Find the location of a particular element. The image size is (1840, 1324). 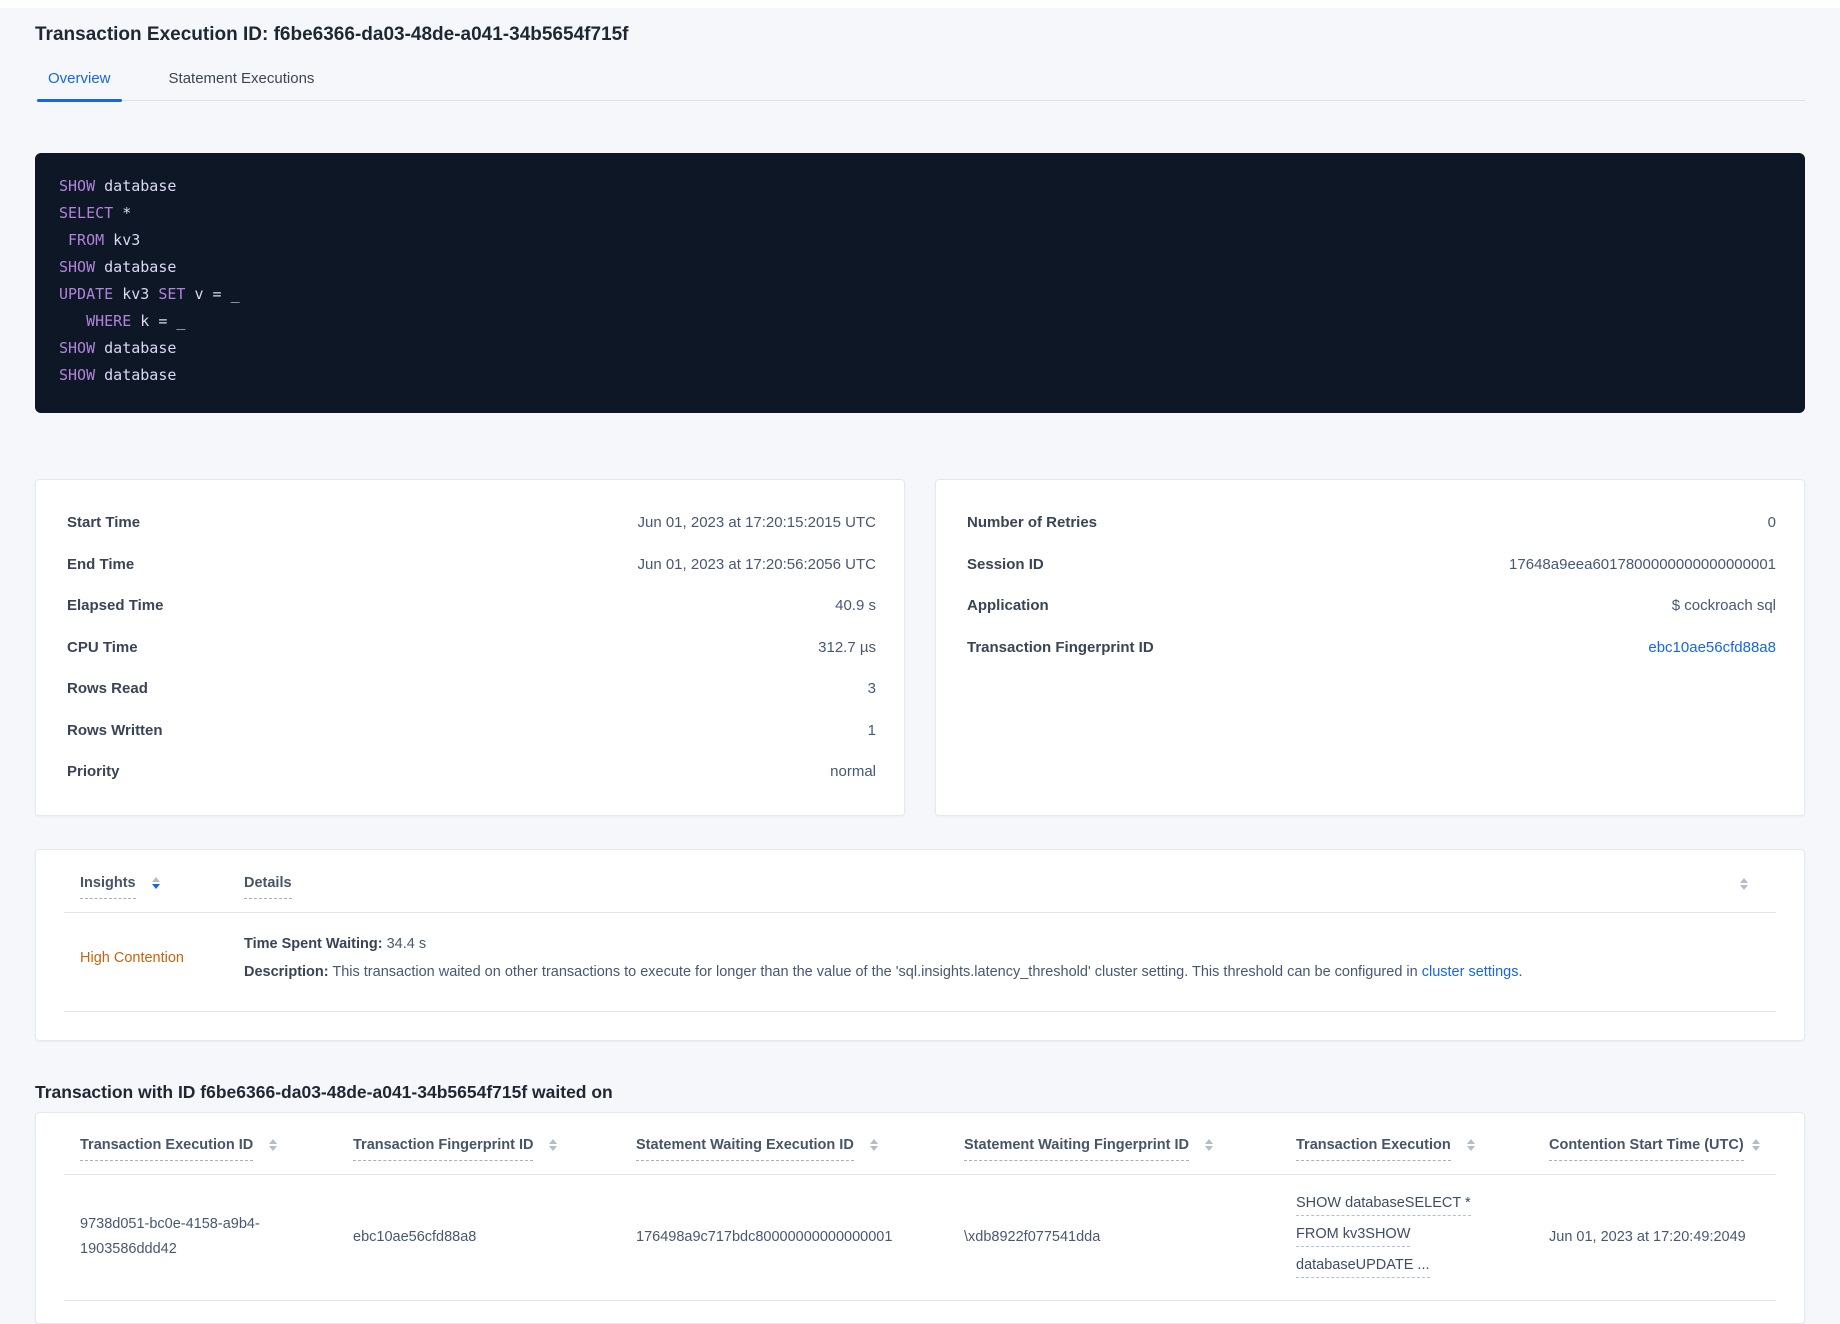

description-suffix: . is located at coordinates (1520, 971).